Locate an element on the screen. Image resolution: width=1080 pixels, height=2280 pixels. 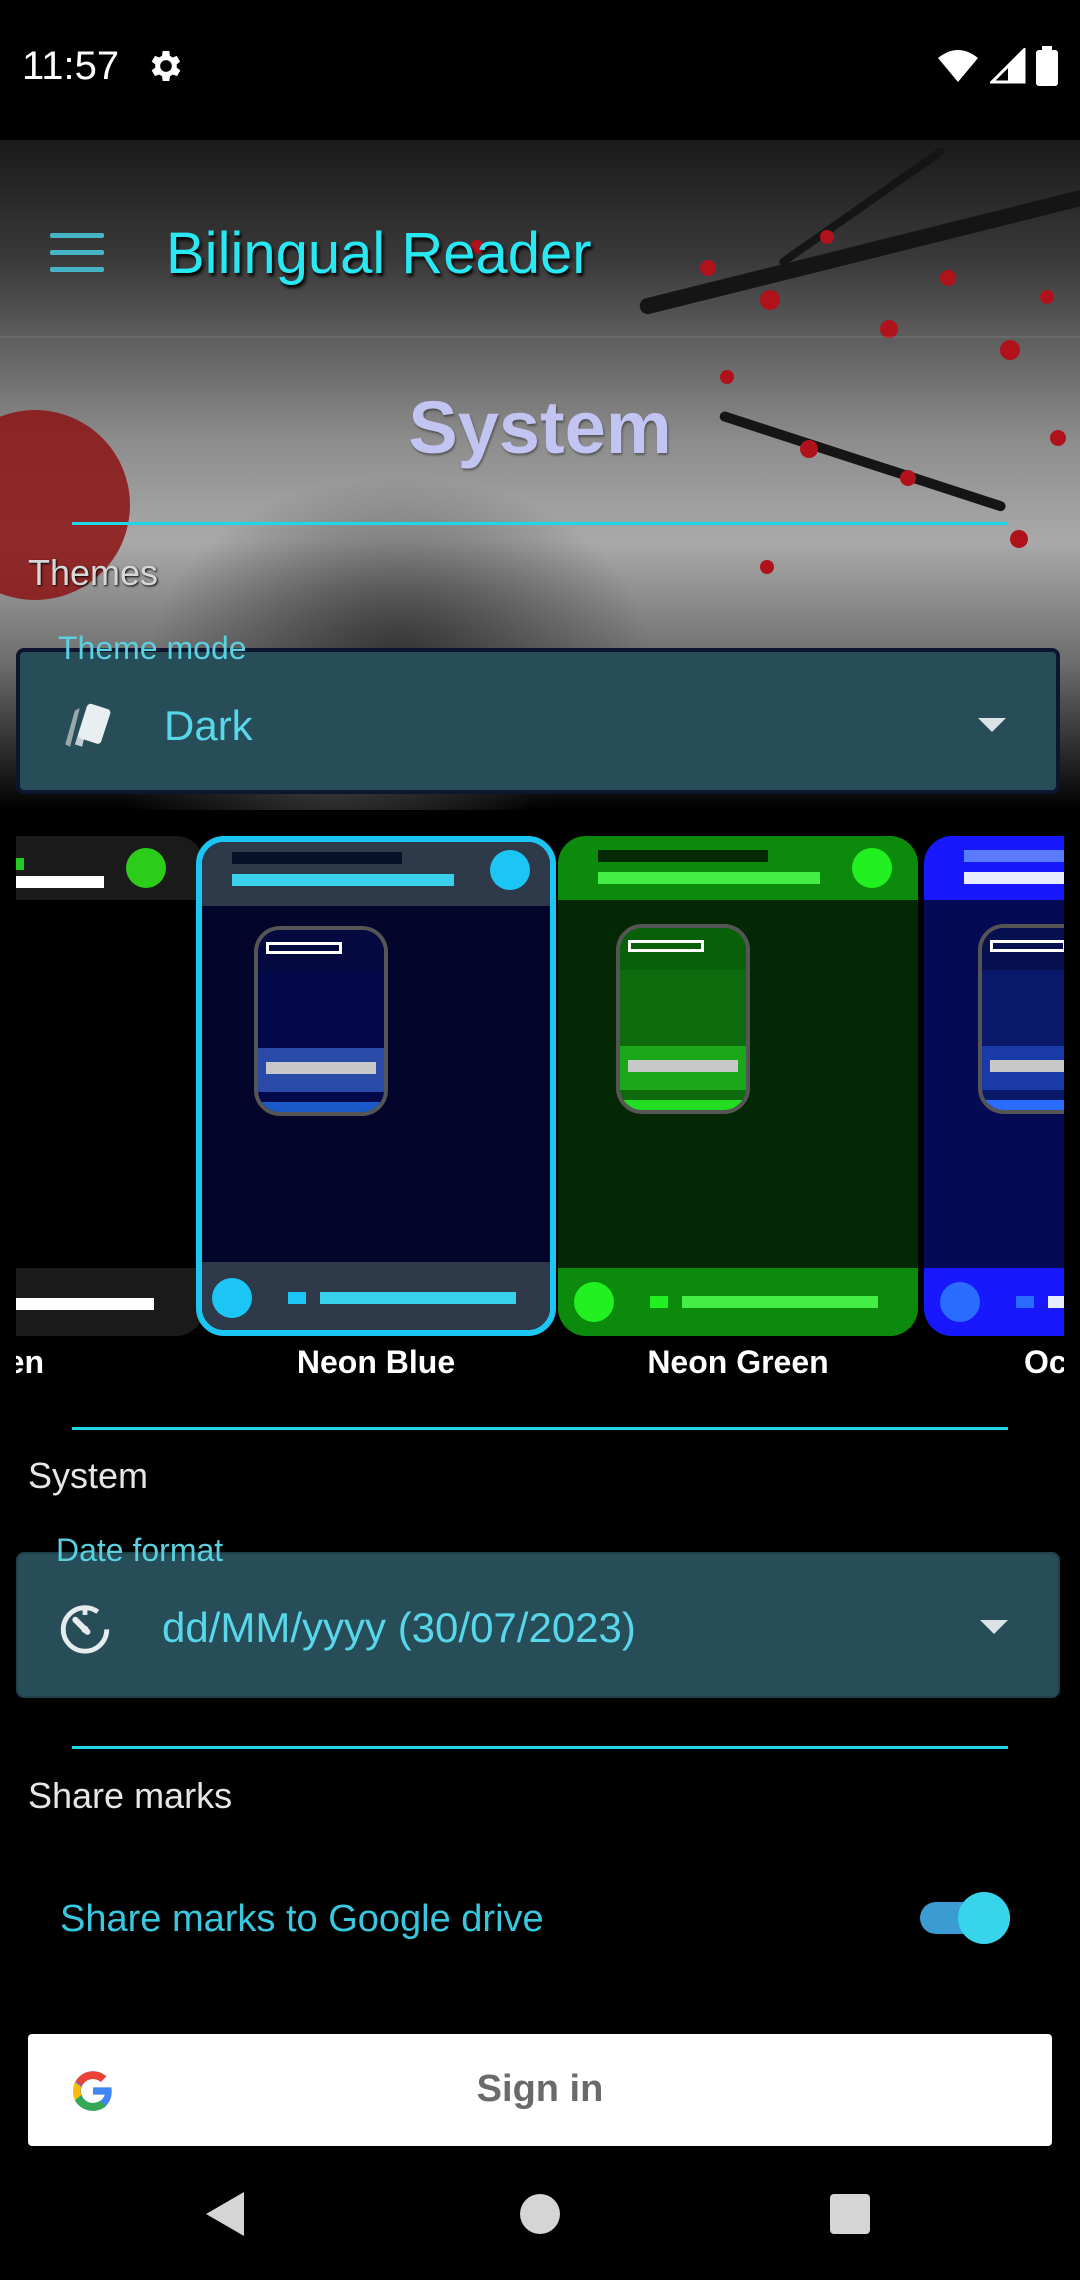
theme-card-neon-blue is located at coordinates (376, 1086).